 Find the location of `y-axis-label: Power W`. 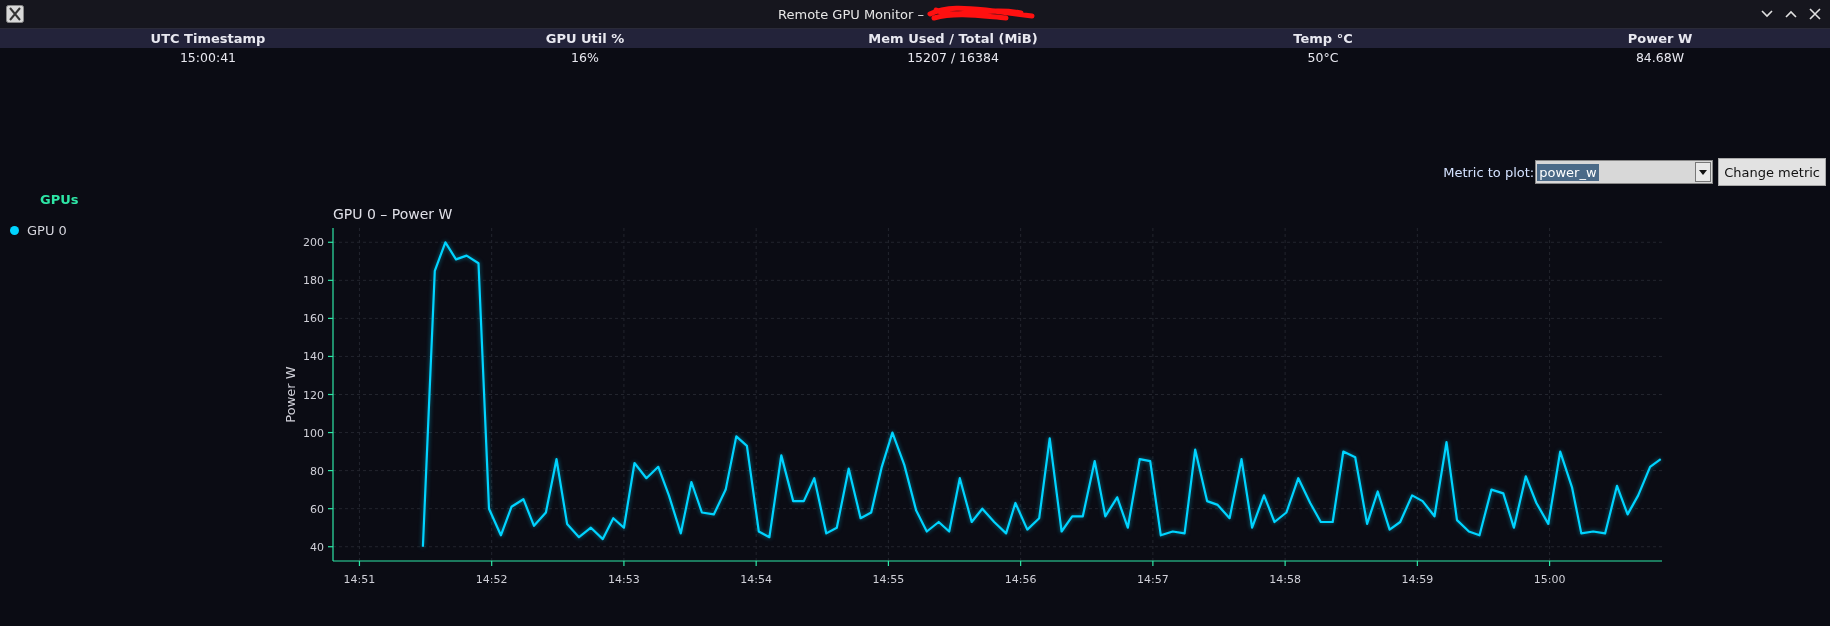

y-axis-label: Power W is located at coordinates (290, 394).